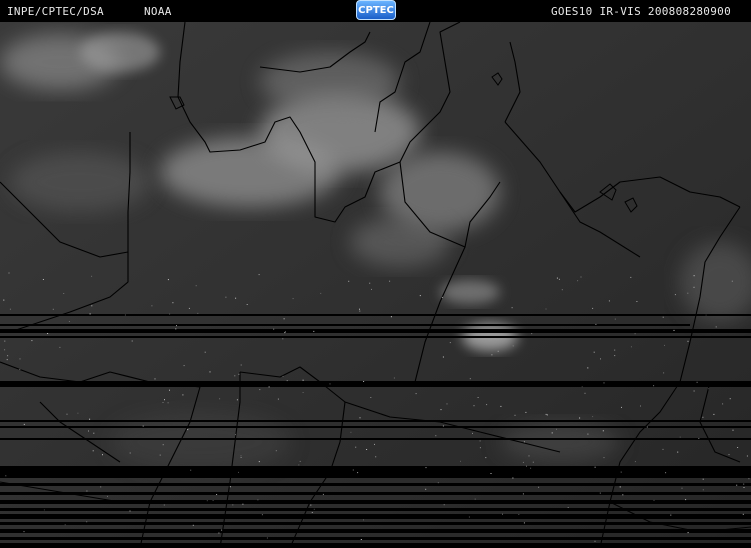  Describe the element at coordinates (55, 11) in the screenshot. I see `organization-label: INPE/CPTEC/DSA` at that location.